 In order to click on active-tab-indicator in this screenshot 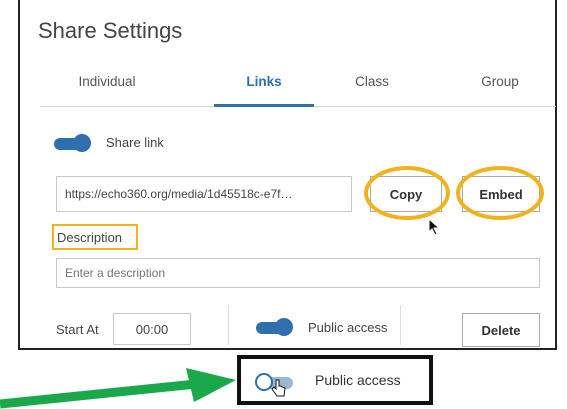, I will do `click(264, 105)`.